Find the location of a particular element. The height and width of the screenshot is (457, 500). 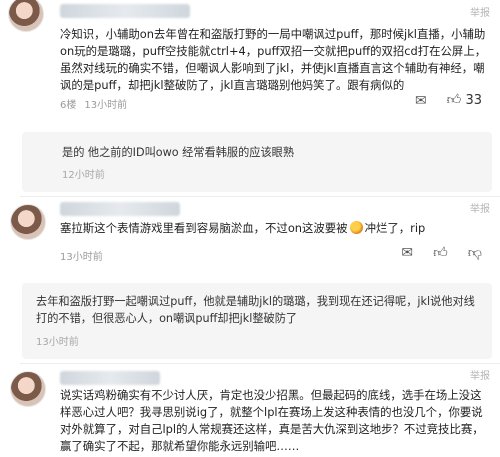

reply-quote-1: 是的 他之前的ID叫owo 经常看韩服的应该眼熟 12小时前 is located at coordinates (257, 162).